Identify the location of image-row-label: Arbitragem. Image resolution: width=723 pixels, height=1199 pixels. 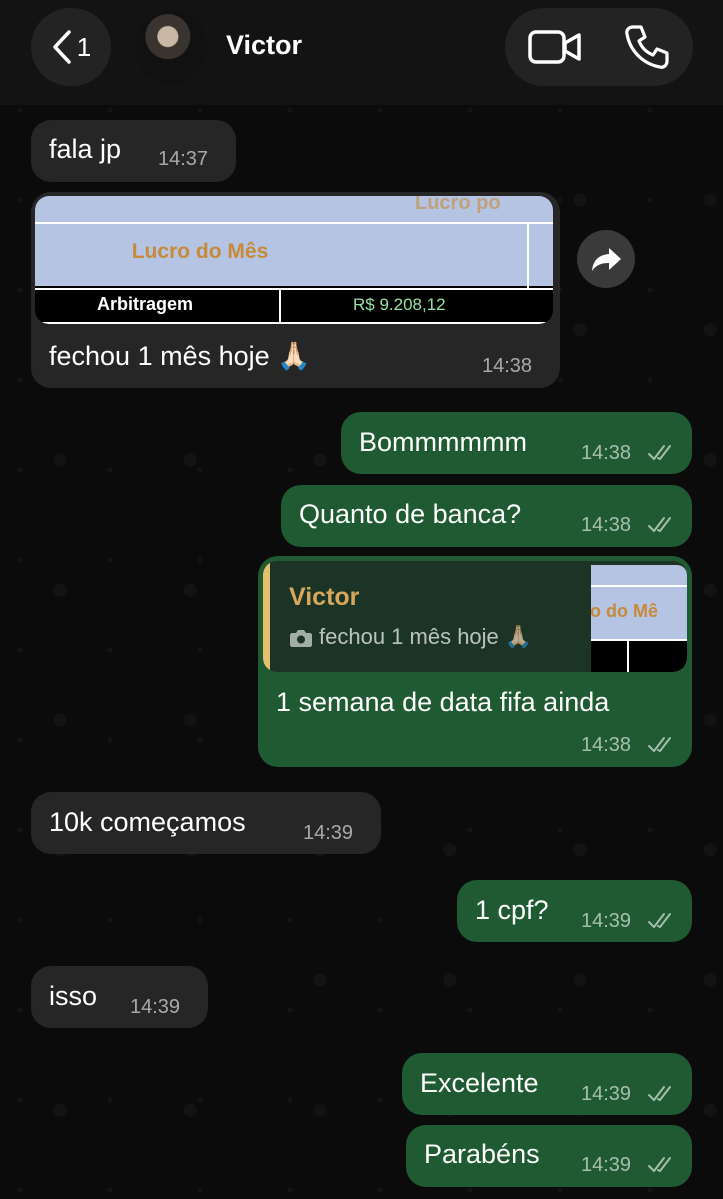
(145, 304).